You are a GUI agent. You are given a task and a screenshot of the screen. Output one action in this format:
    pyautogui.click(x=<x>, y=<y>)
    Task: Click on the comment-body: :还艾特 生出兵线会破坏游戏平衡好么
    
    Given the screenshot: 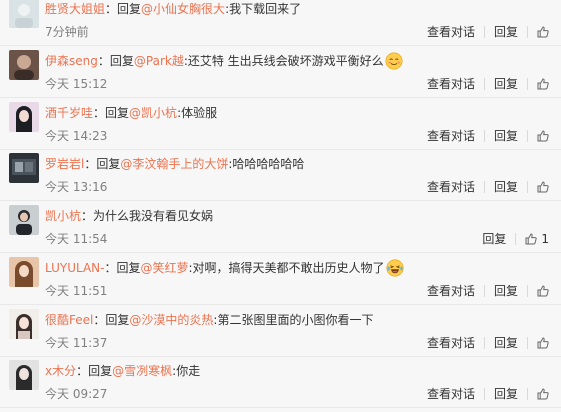 What is the action you would take?
    pyautogui.click(x=283, y=61)
    